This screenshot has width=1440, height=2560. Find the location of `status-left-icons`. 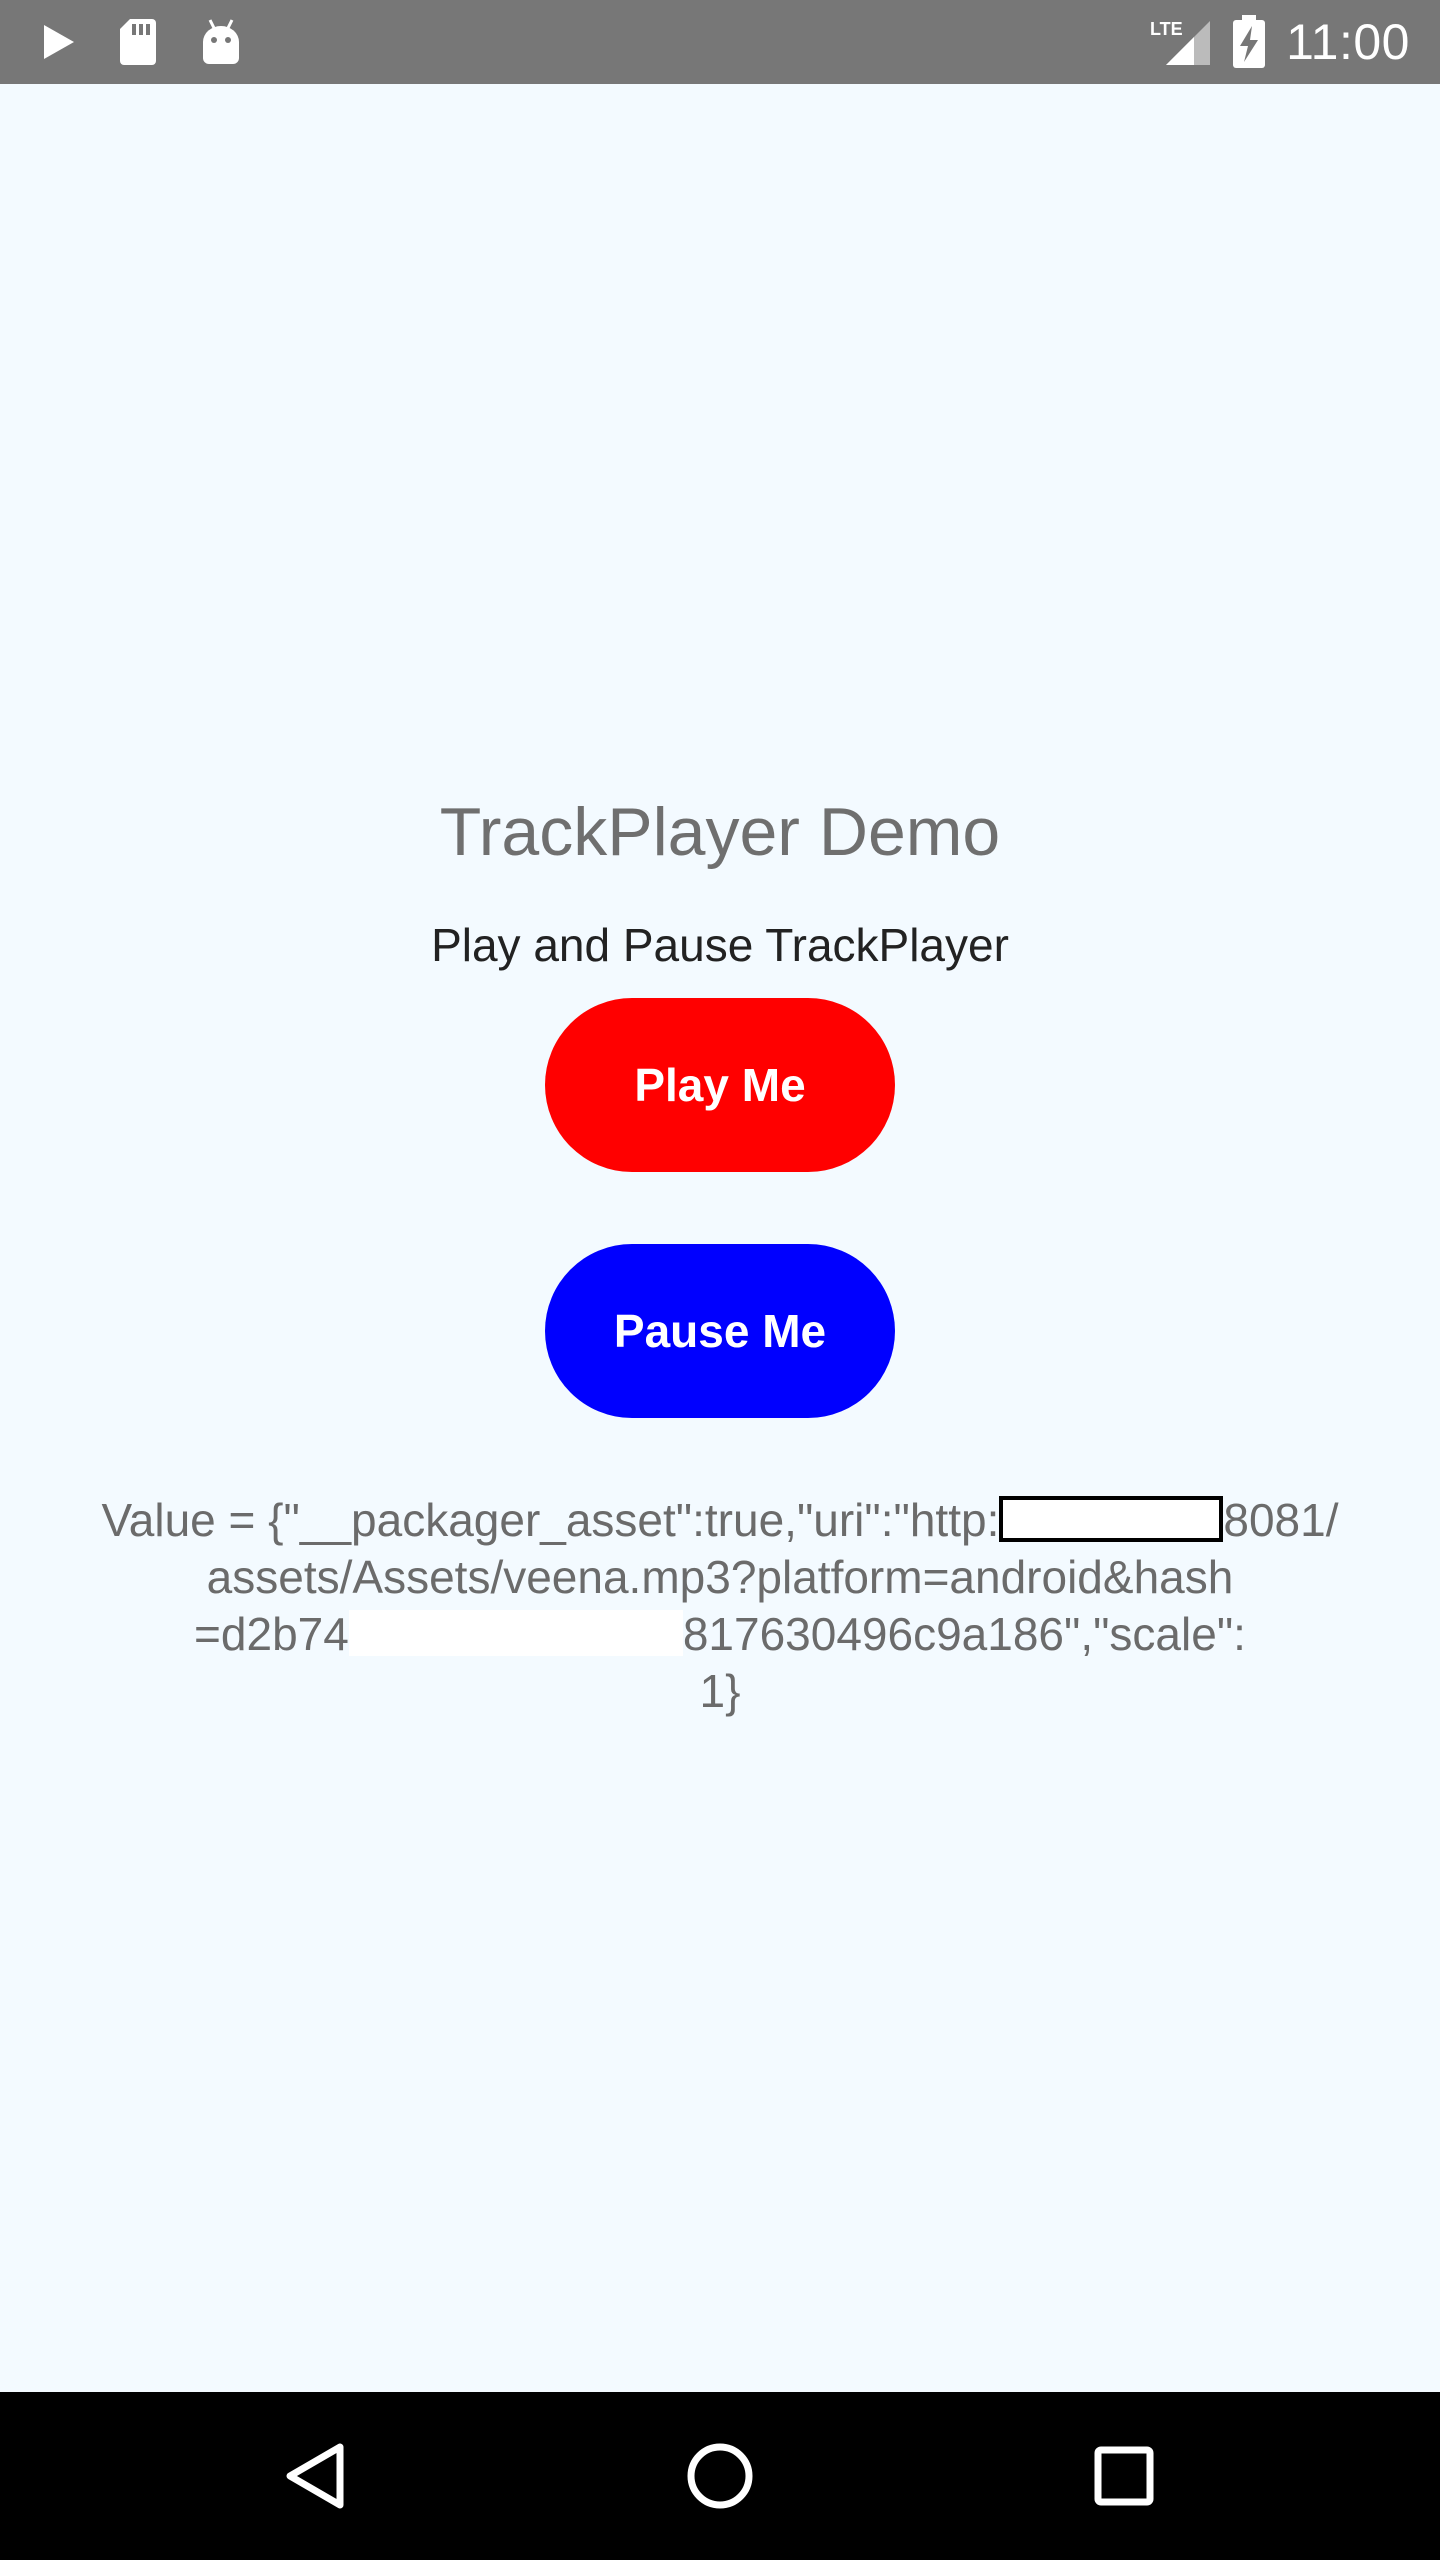

status-left-icons is located at coordinates (142, 42).